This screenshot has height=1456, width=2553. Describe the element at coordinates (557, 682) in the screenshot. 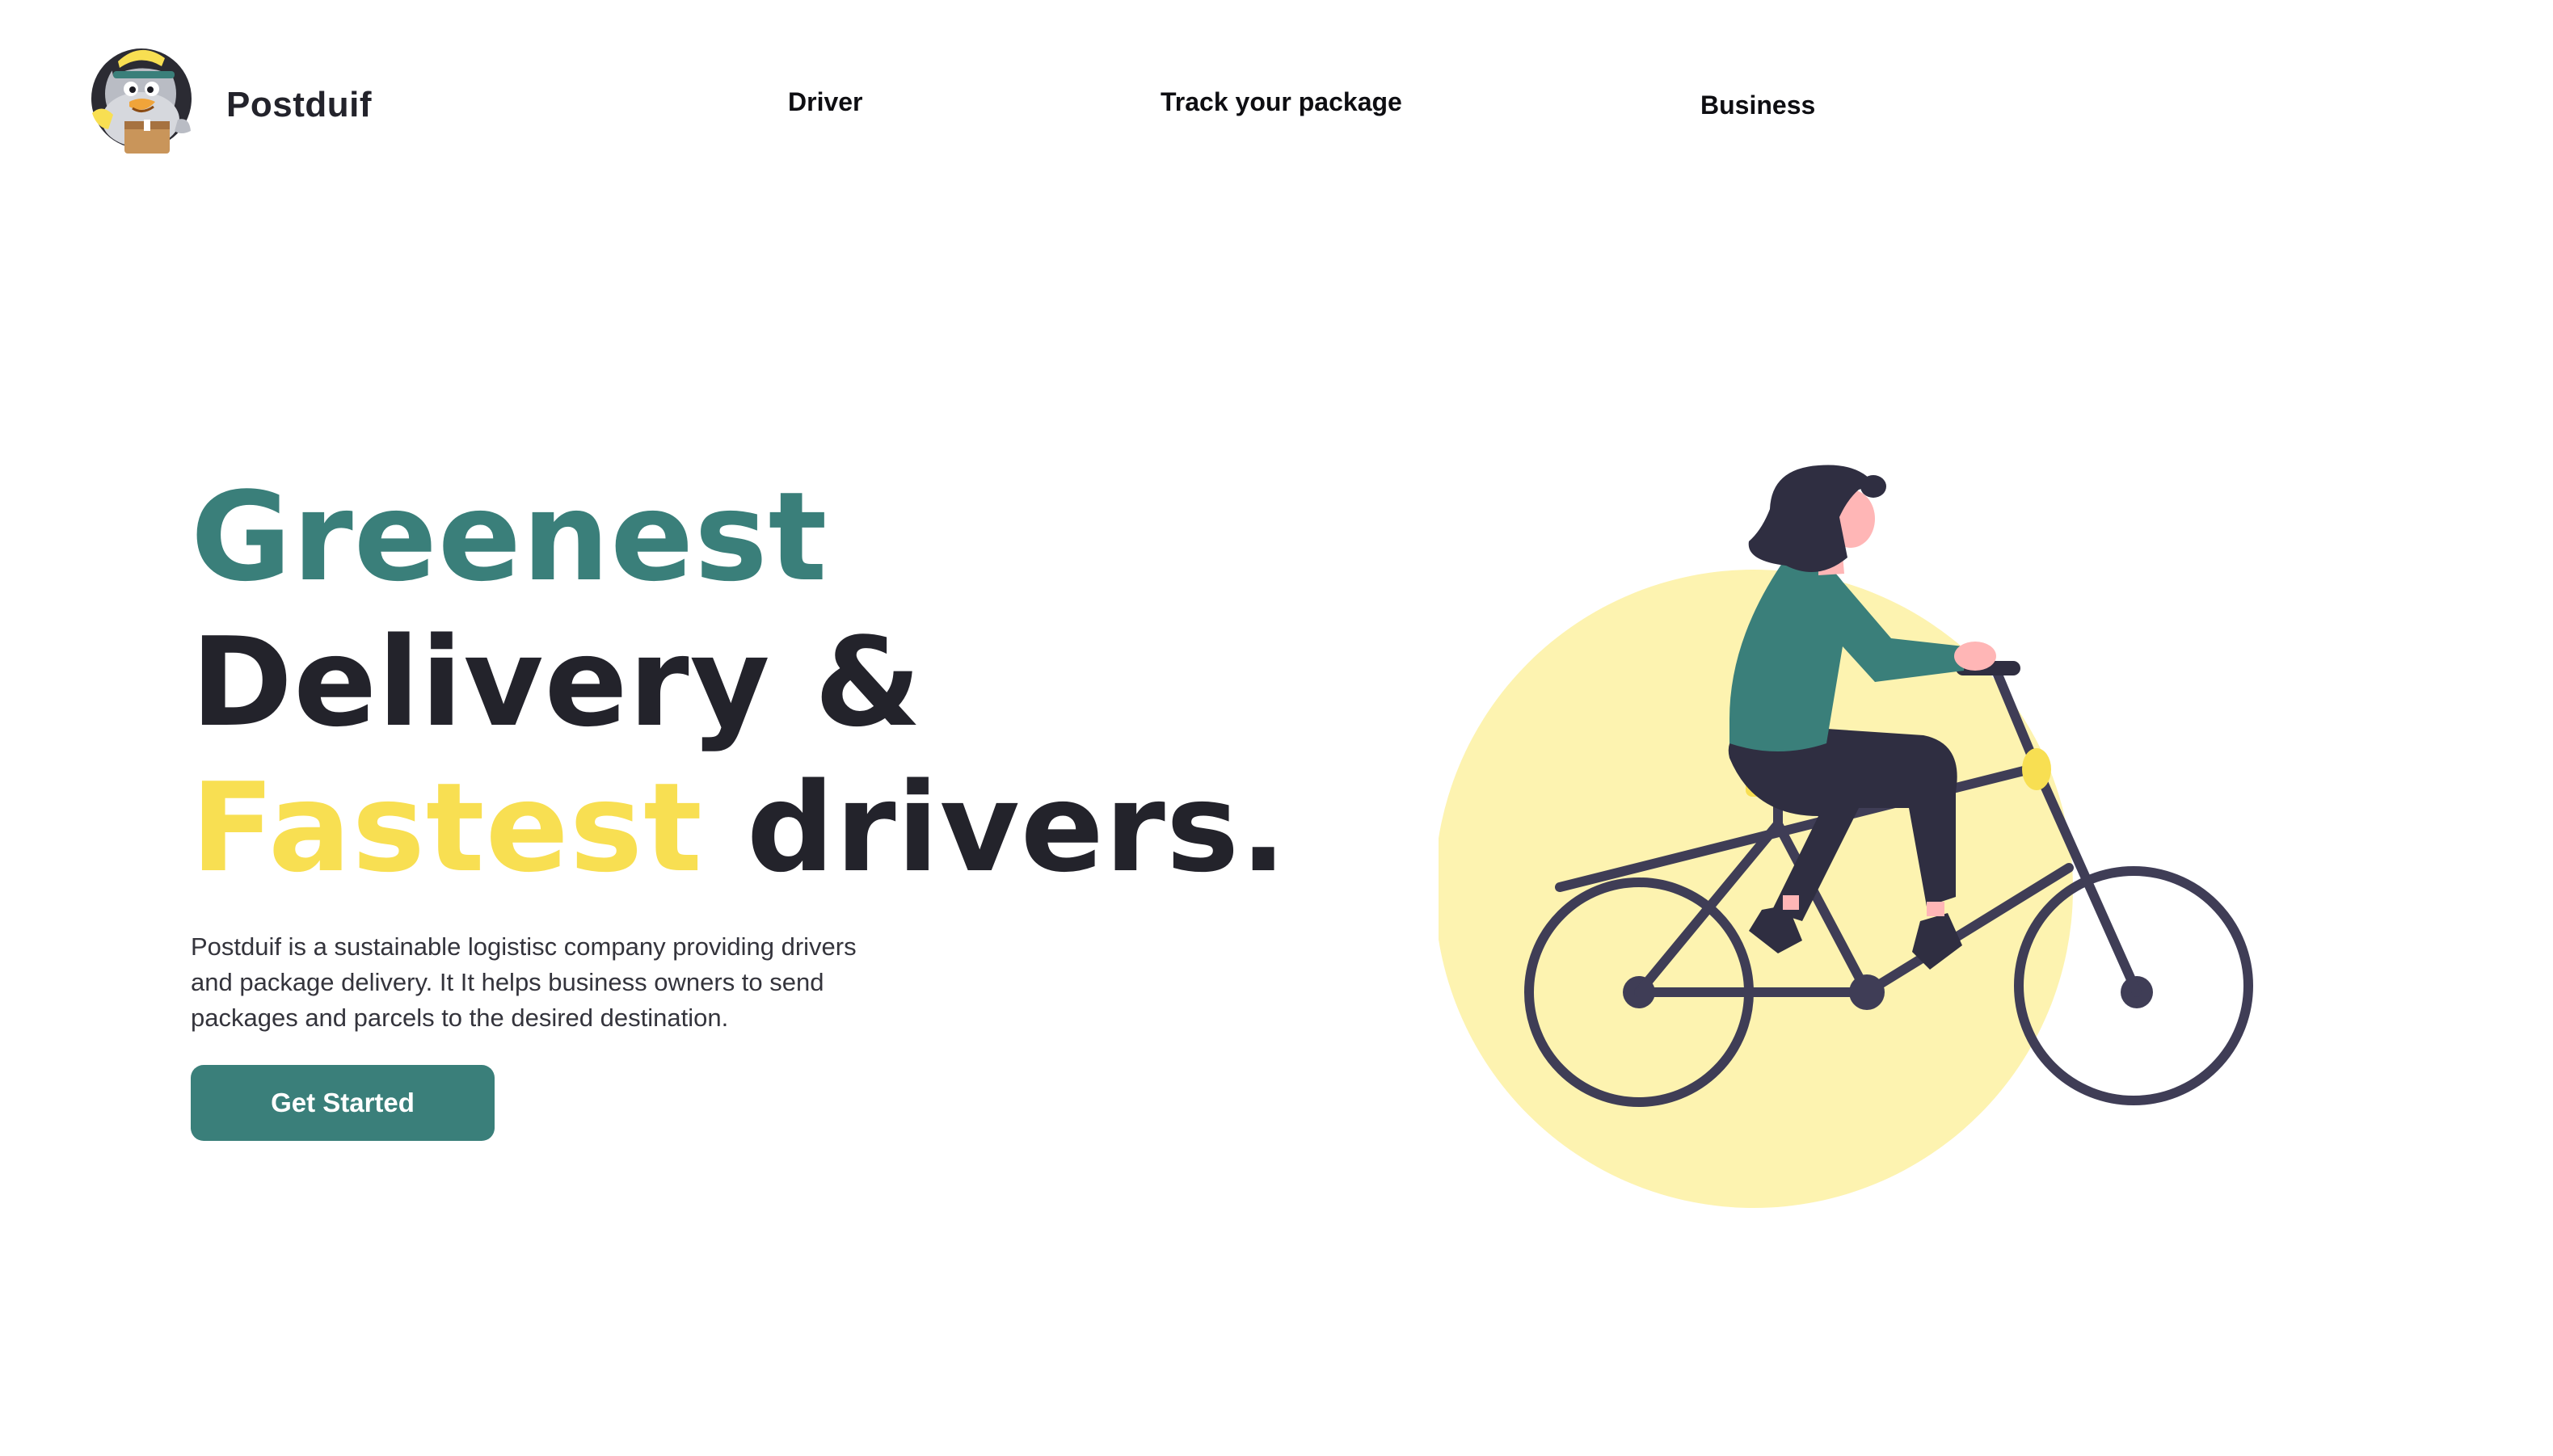

I see `headline-line-delivery: Delivery &` at that location.